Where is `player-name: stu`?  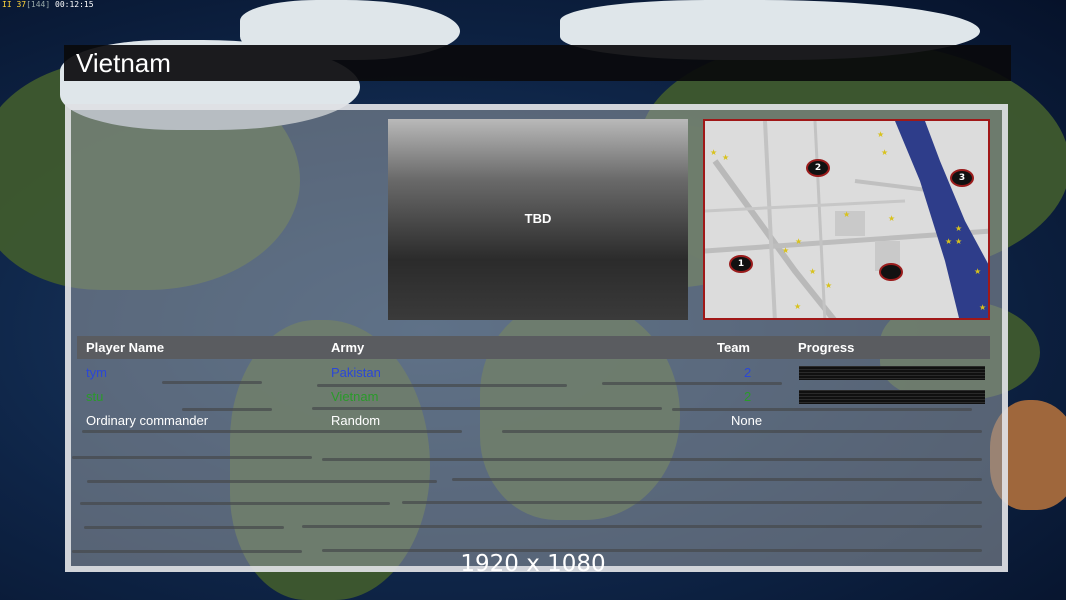 player-name: stu is located at coordinates (95, 396).